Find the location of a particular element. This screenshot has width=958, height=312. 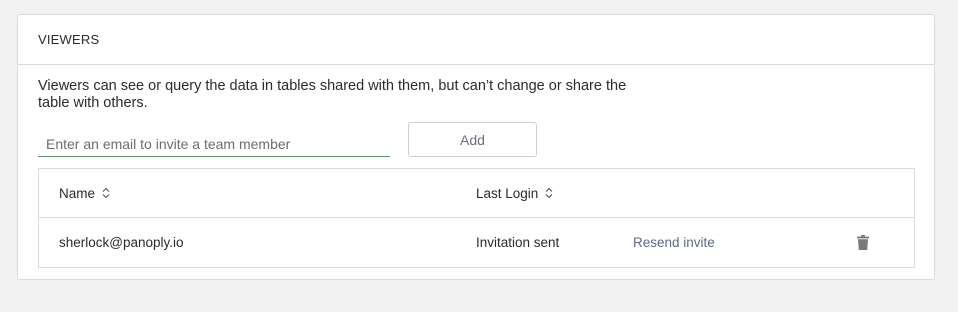

resend-invite-link: Resend invite is located at coordinates (674, 242).